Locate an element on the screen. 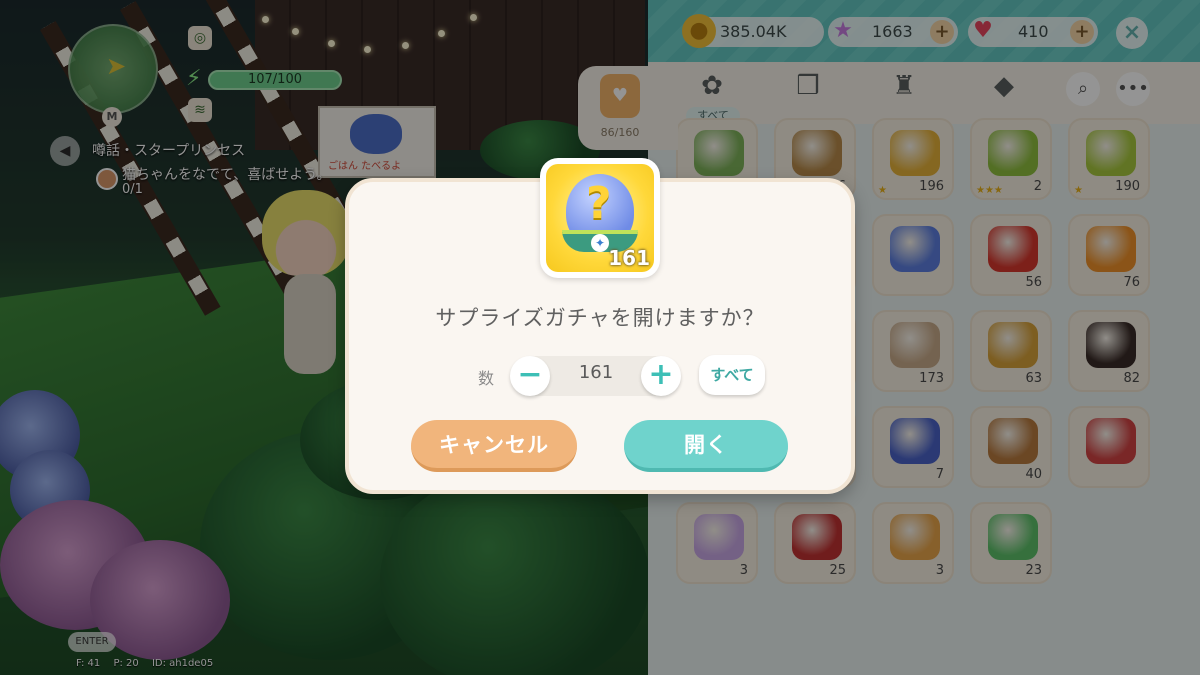 The width and height of the screenshot is (1200, 675). question-mark-icon: ? is located at coordinates (599, 203).